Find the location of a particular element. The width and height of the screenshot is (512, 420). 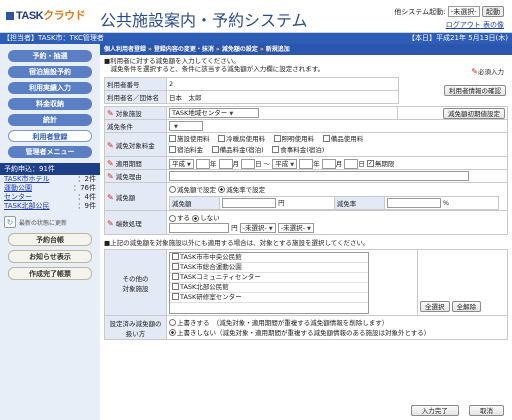

list-item: TASK研修室センター is located at coordinates (269, 298).